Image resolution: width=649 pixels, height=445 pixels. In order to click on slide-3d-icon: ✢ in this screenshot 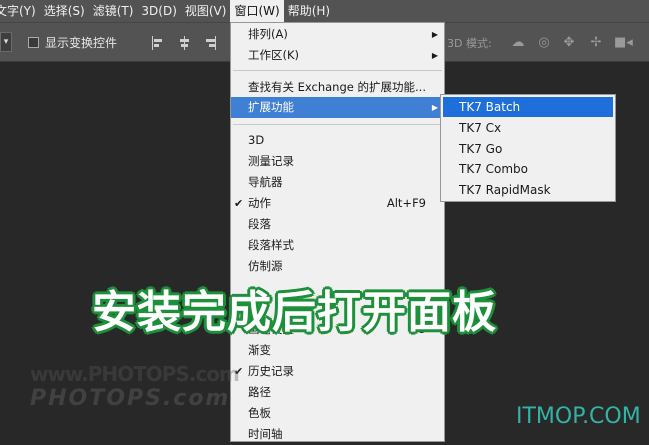, I will do `click(596, 43)`.